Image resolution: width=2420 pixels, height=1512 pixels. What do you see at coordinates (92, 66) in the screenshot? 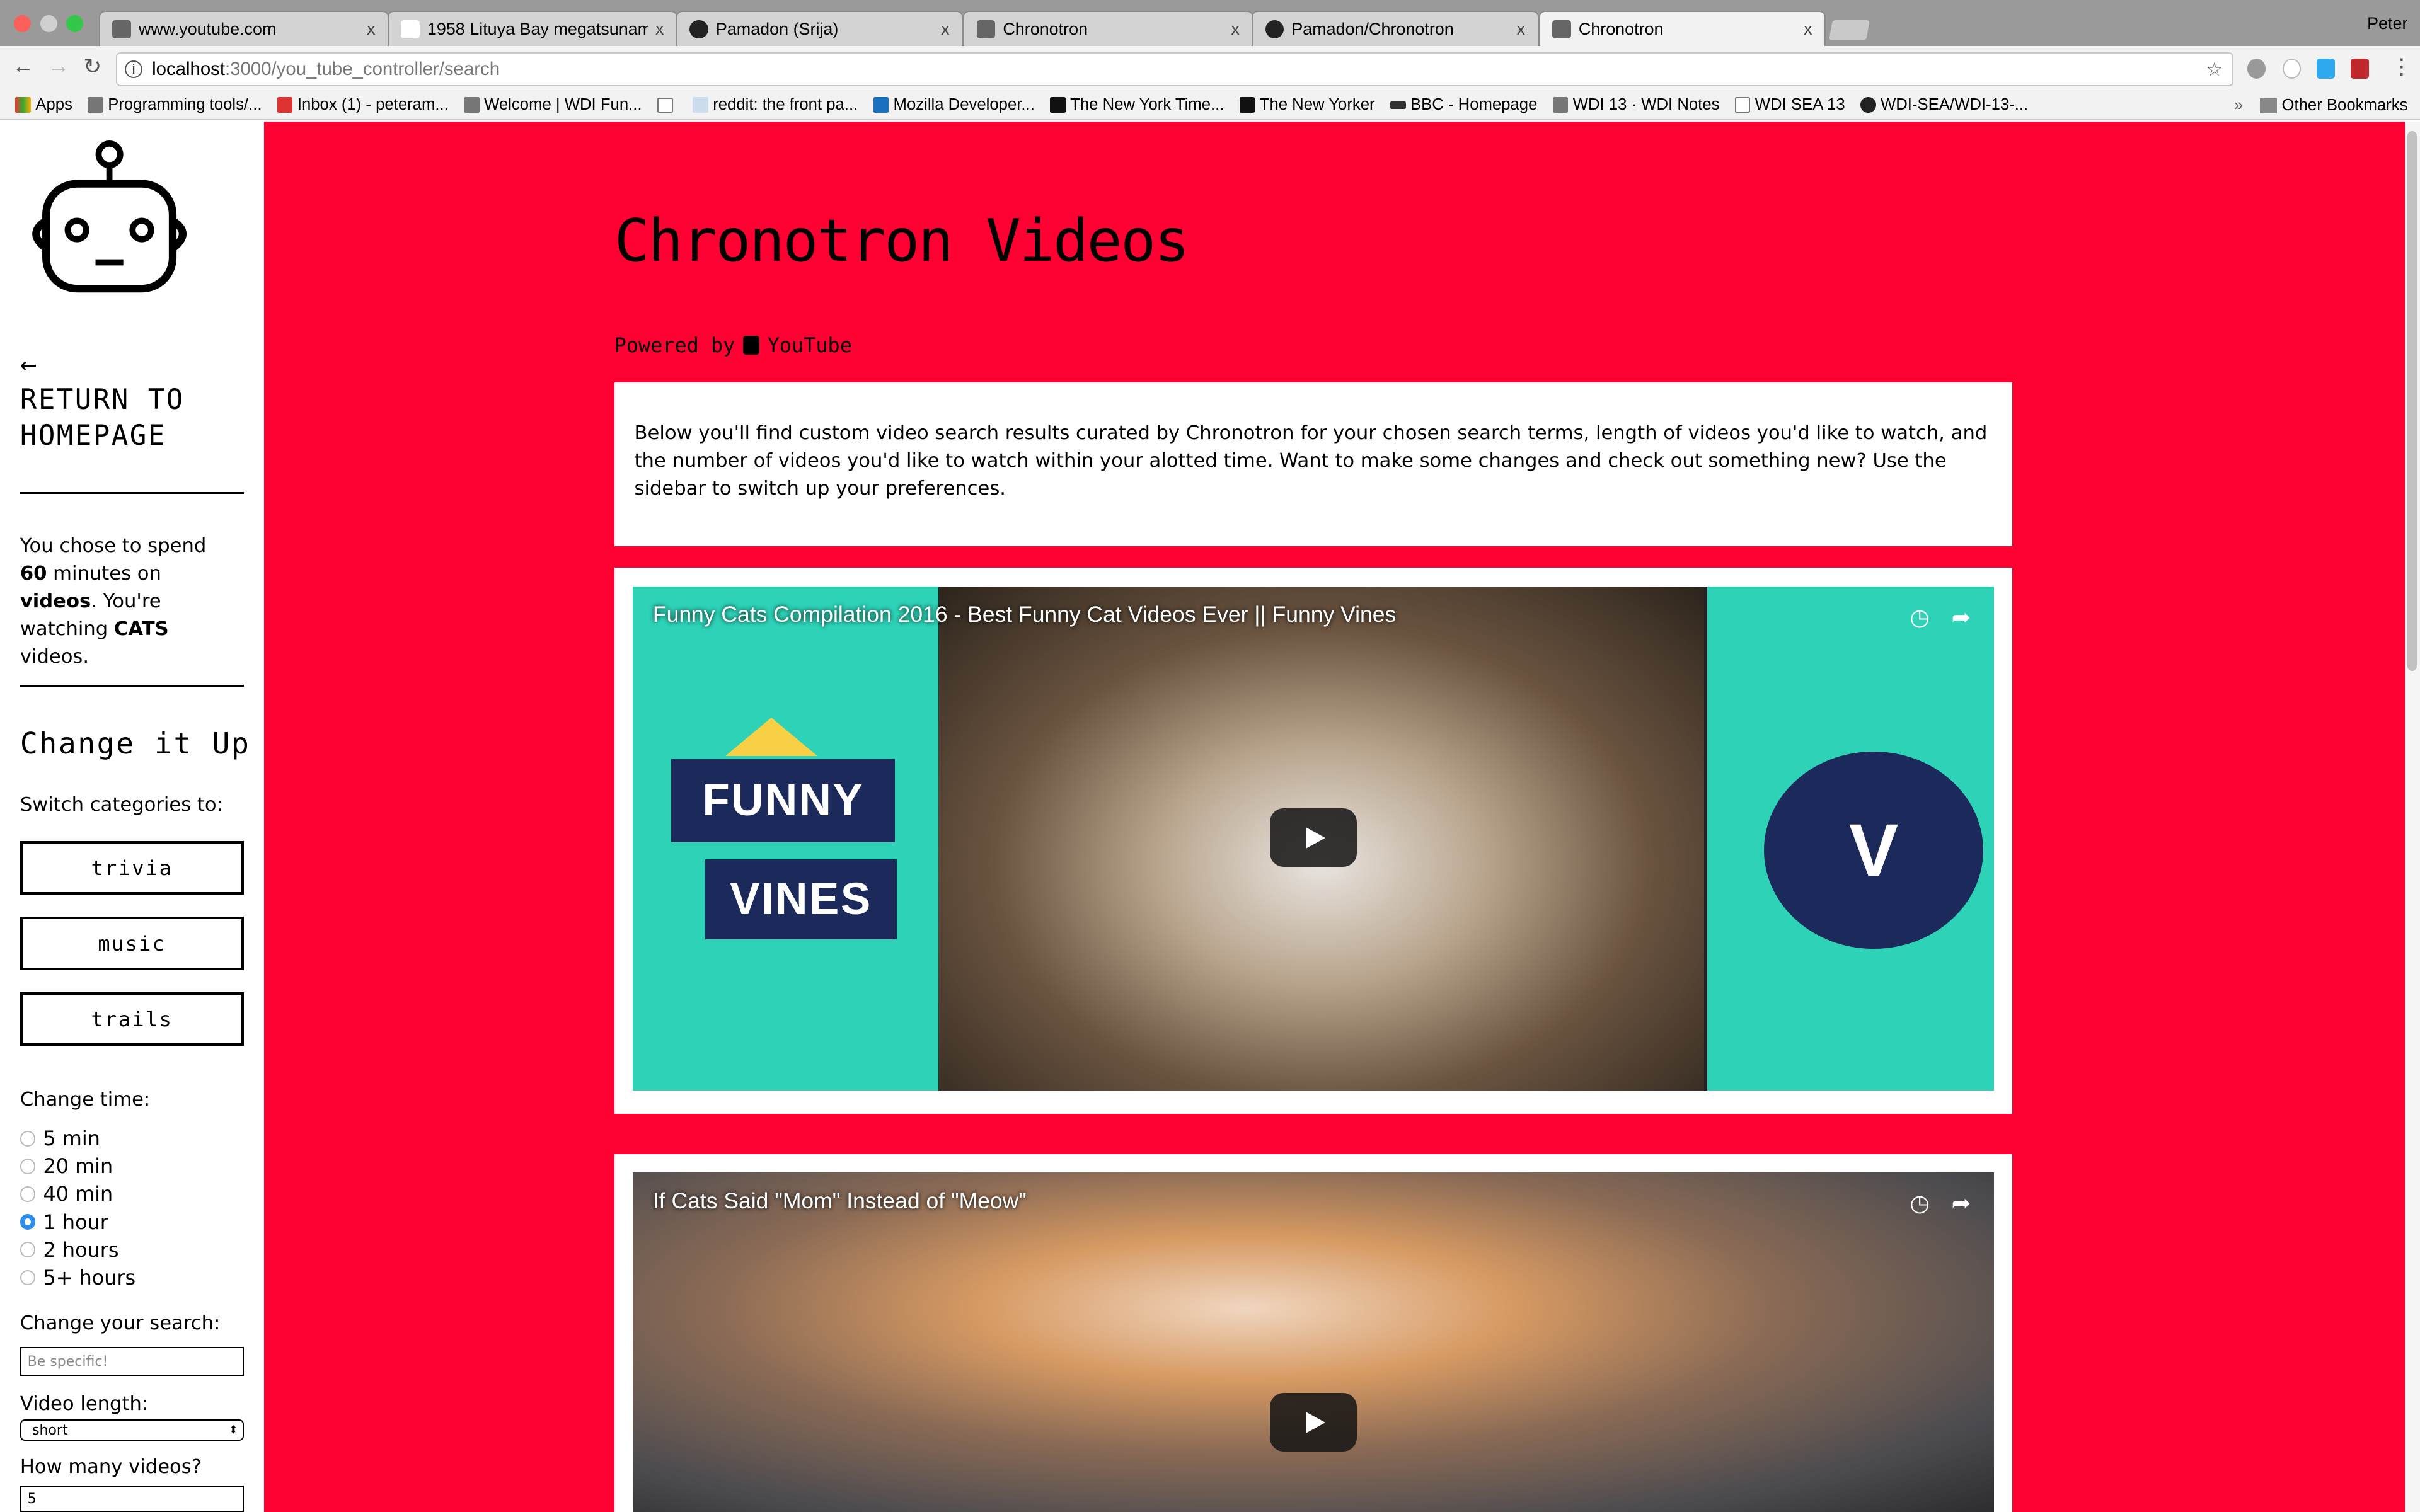
I see `reload-button: ↻` at bounding box center [92, 66].